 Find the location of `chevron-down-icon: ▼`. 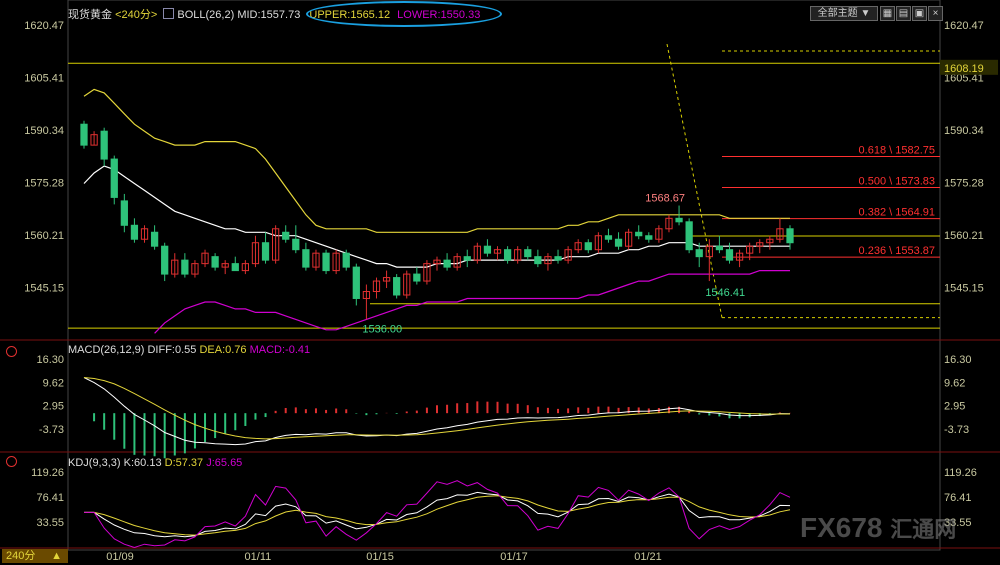

chevron-down-icon: ▼ is located at coordinates (865, 13).